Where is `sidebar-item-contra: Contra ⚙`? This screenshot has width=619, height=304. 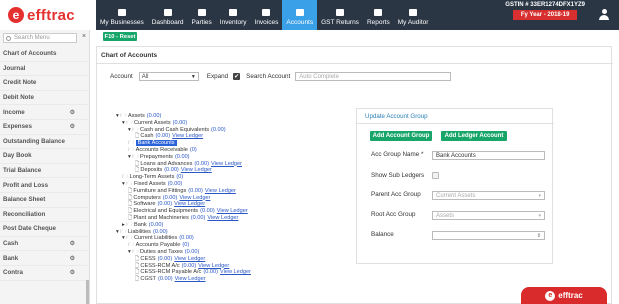 sidebar-item-contra: Contra ⚙ is located at coordinates (44, 273).